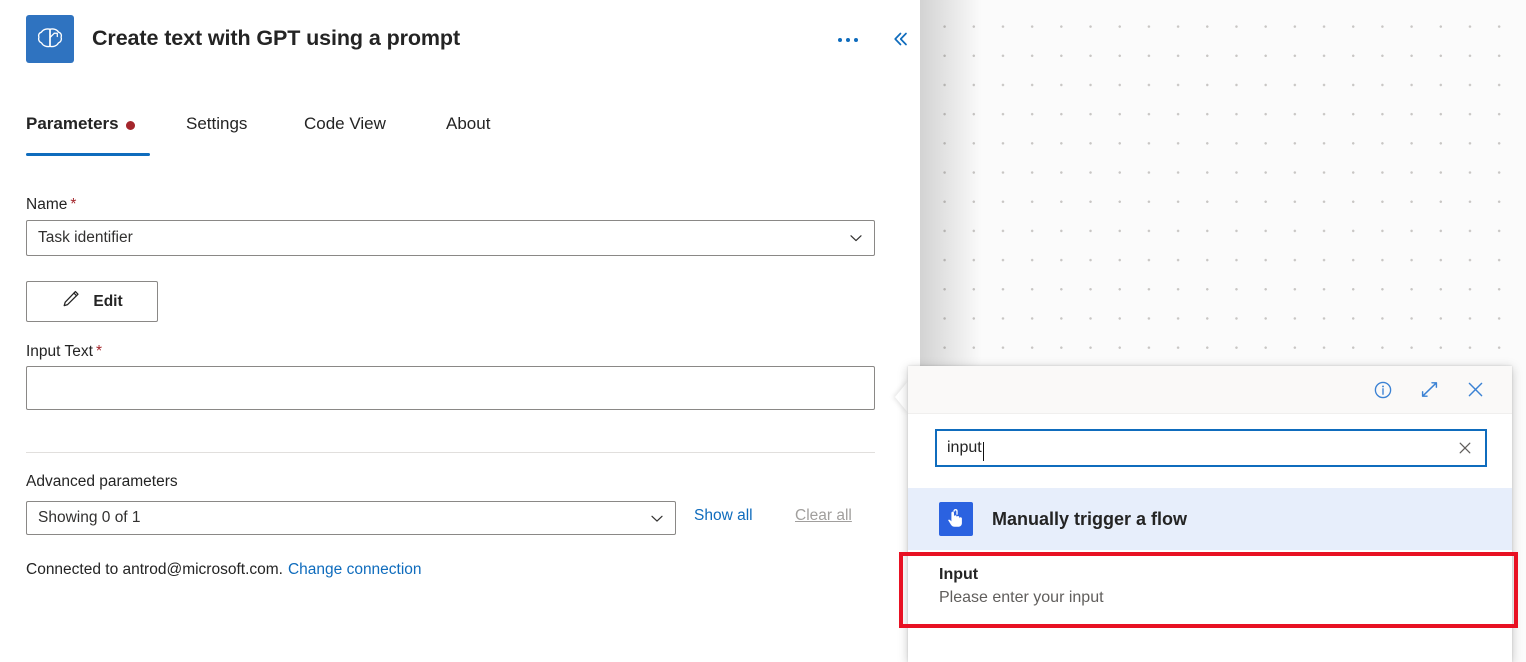 The height and width of the screenshot is (662, 1526). I want to click on show-all-link: Show all, so click(723, 516).